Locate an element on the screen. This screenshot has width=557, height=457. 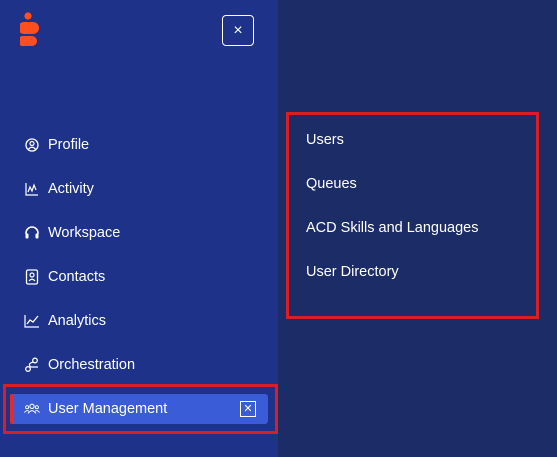
nav-item-label: Activity is located at coordinates (71, 189).